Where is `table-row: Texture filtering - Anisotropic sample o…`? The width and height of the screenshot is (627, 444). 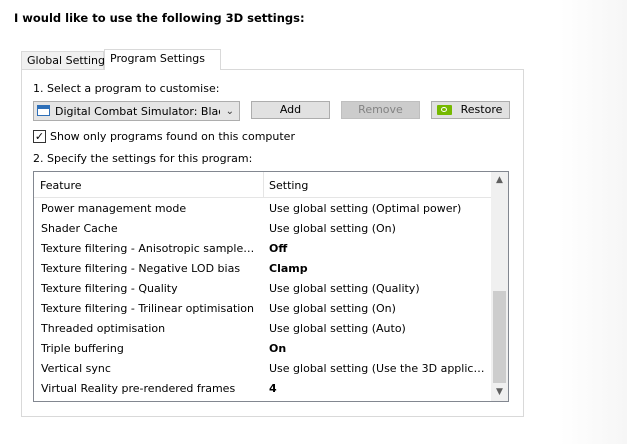
table-row: Texture filtering - Anisotropic sample o… is located at coordinates (263, 249).